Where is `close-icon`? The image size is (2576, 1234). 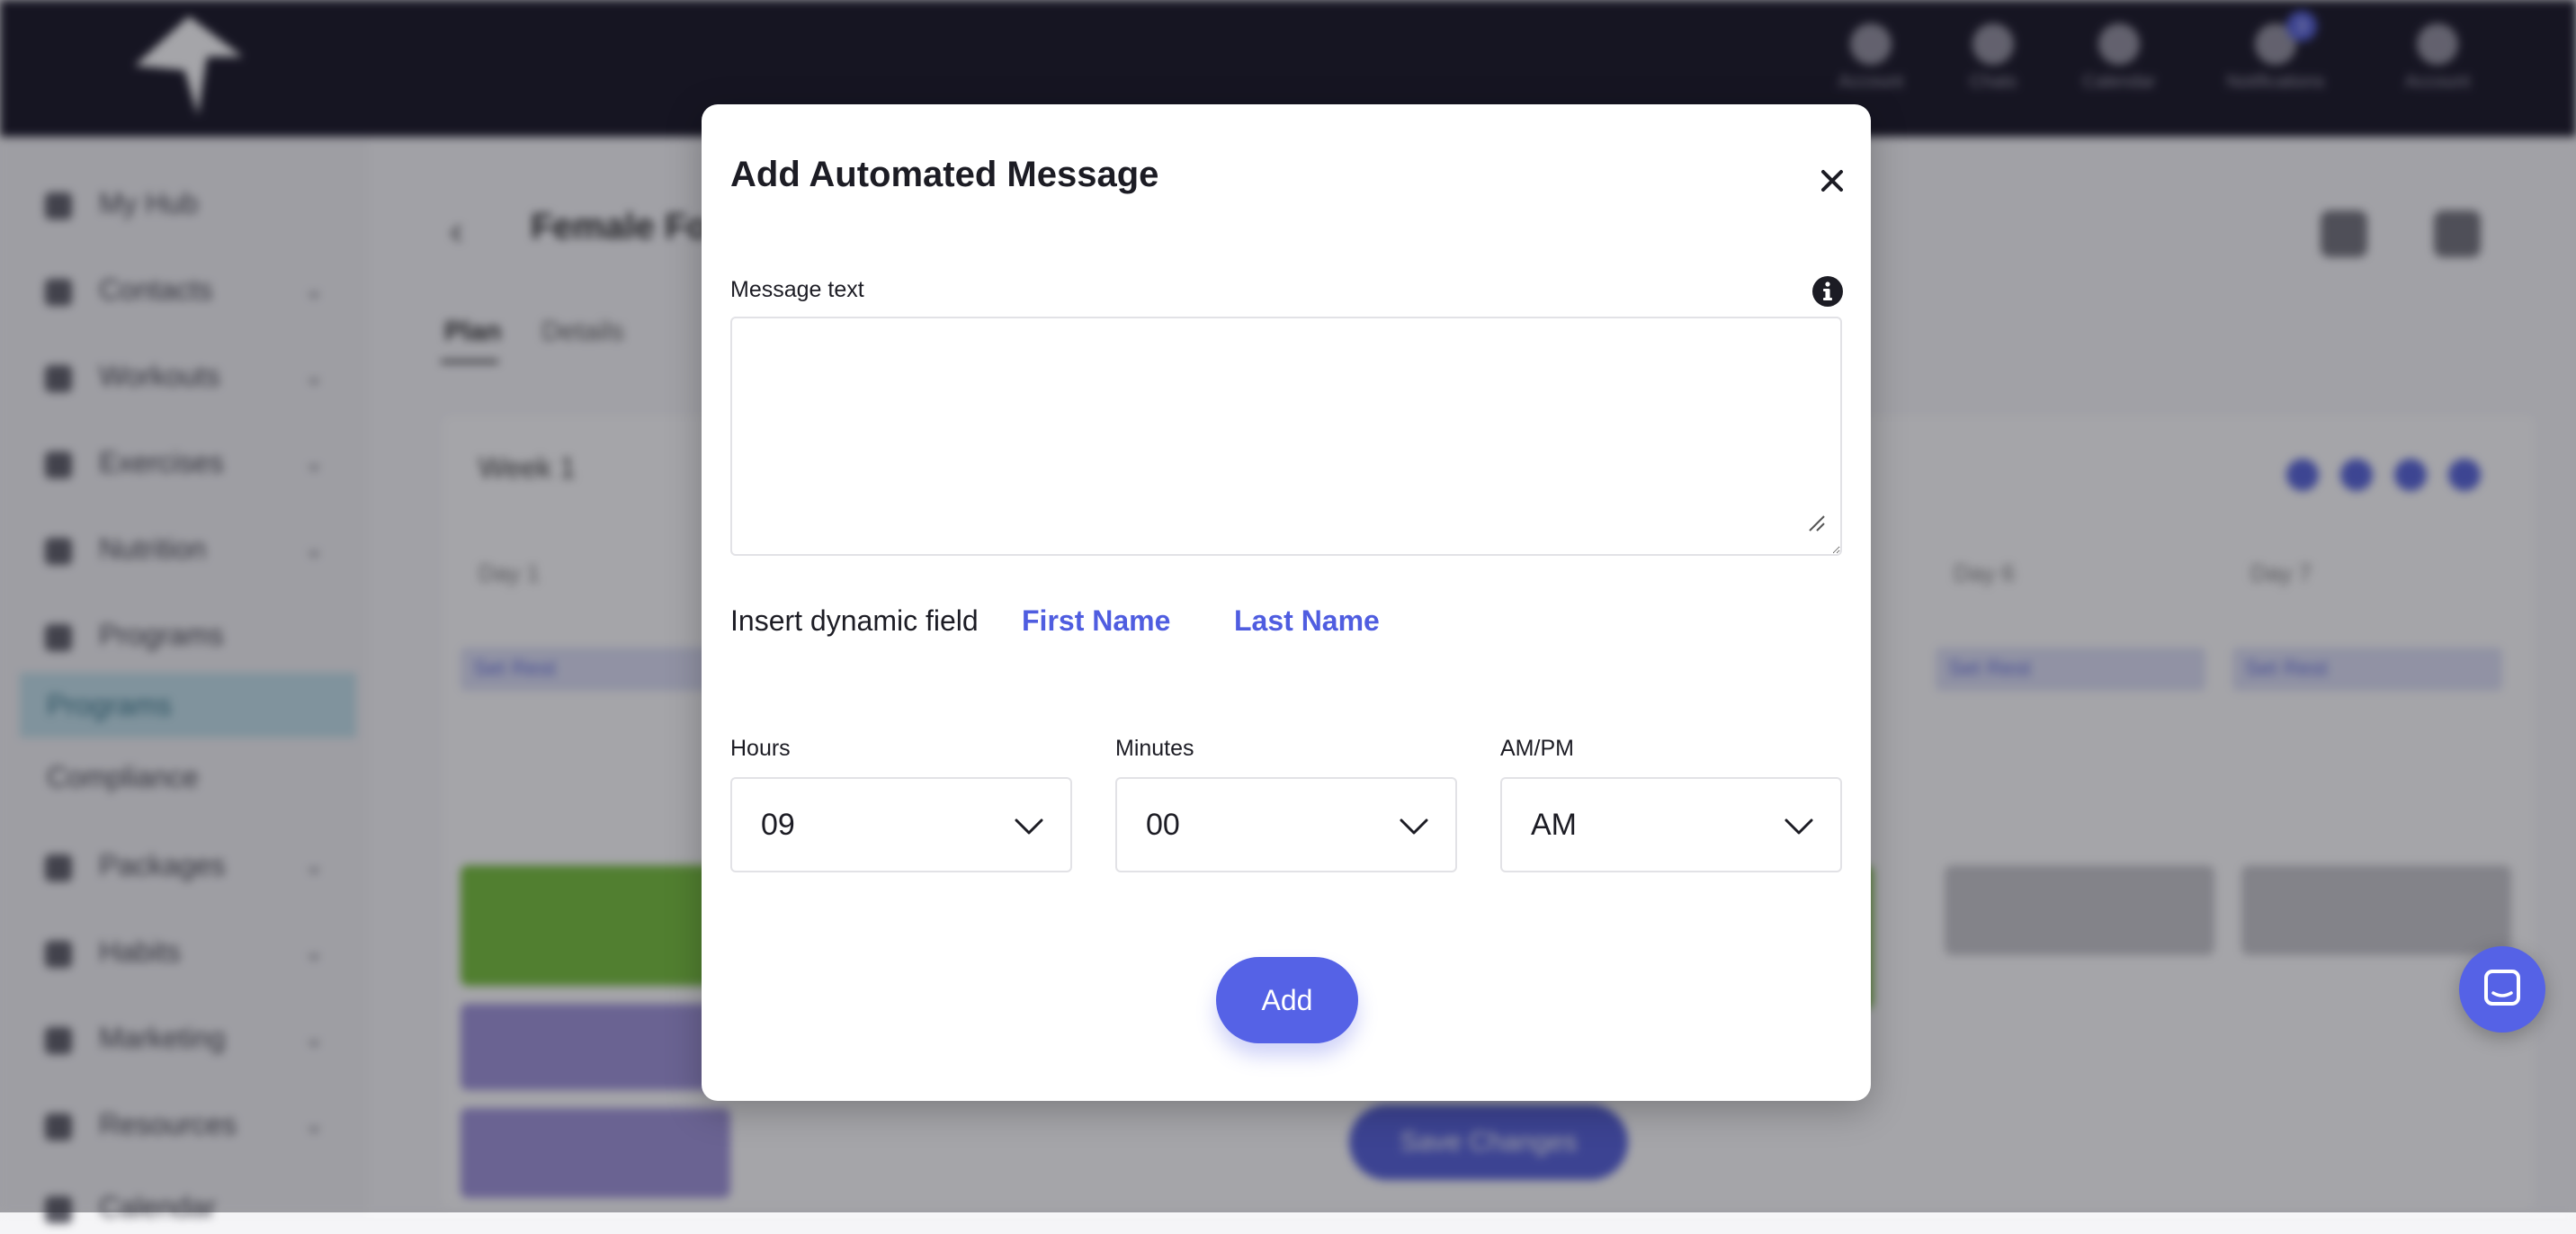 close-icon is located at coordinates (1832, 181).